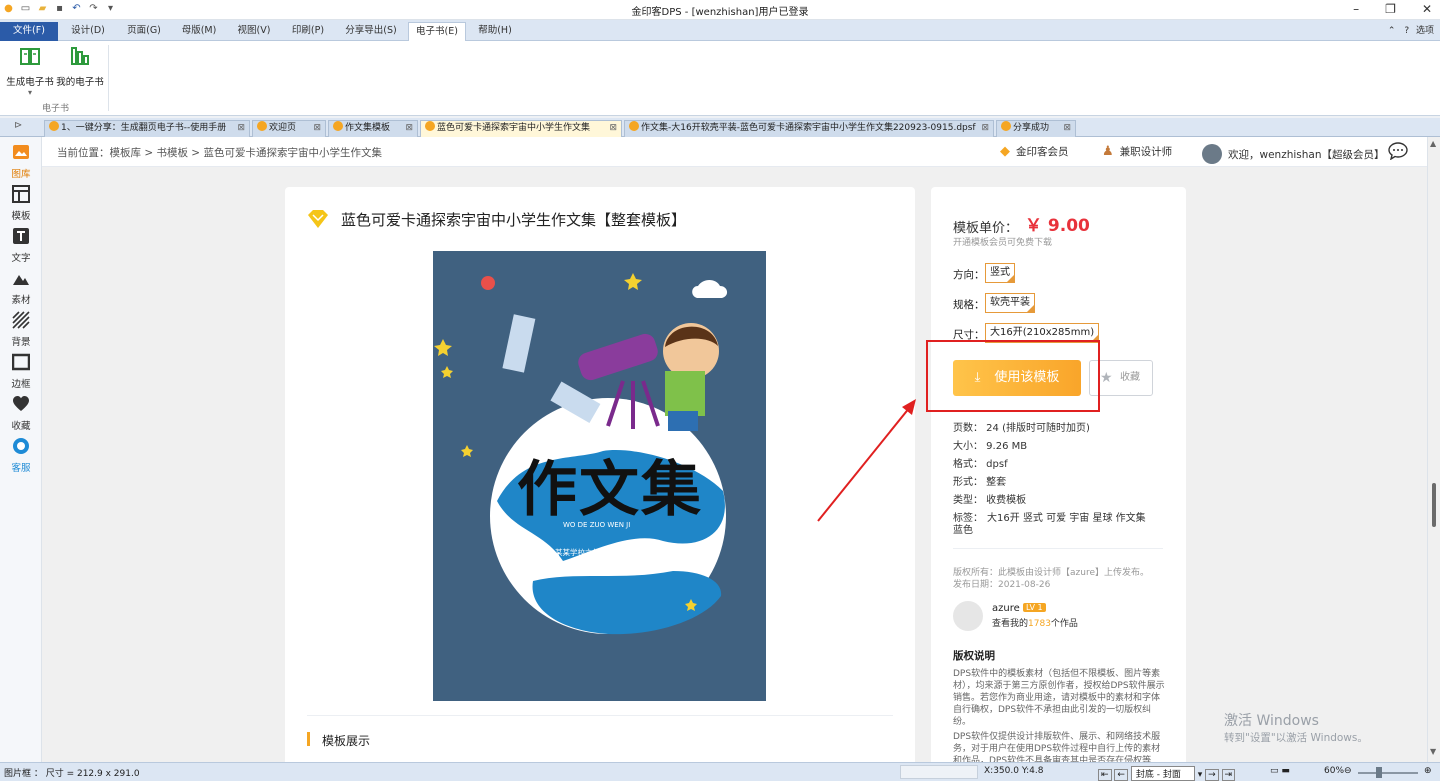 Image resolution: width=1440 pixels, height=781 pixels. What do you see at coordinates (1212, 154) in the screenshot?
I see `avatar` at bounding box center [1212, 154].